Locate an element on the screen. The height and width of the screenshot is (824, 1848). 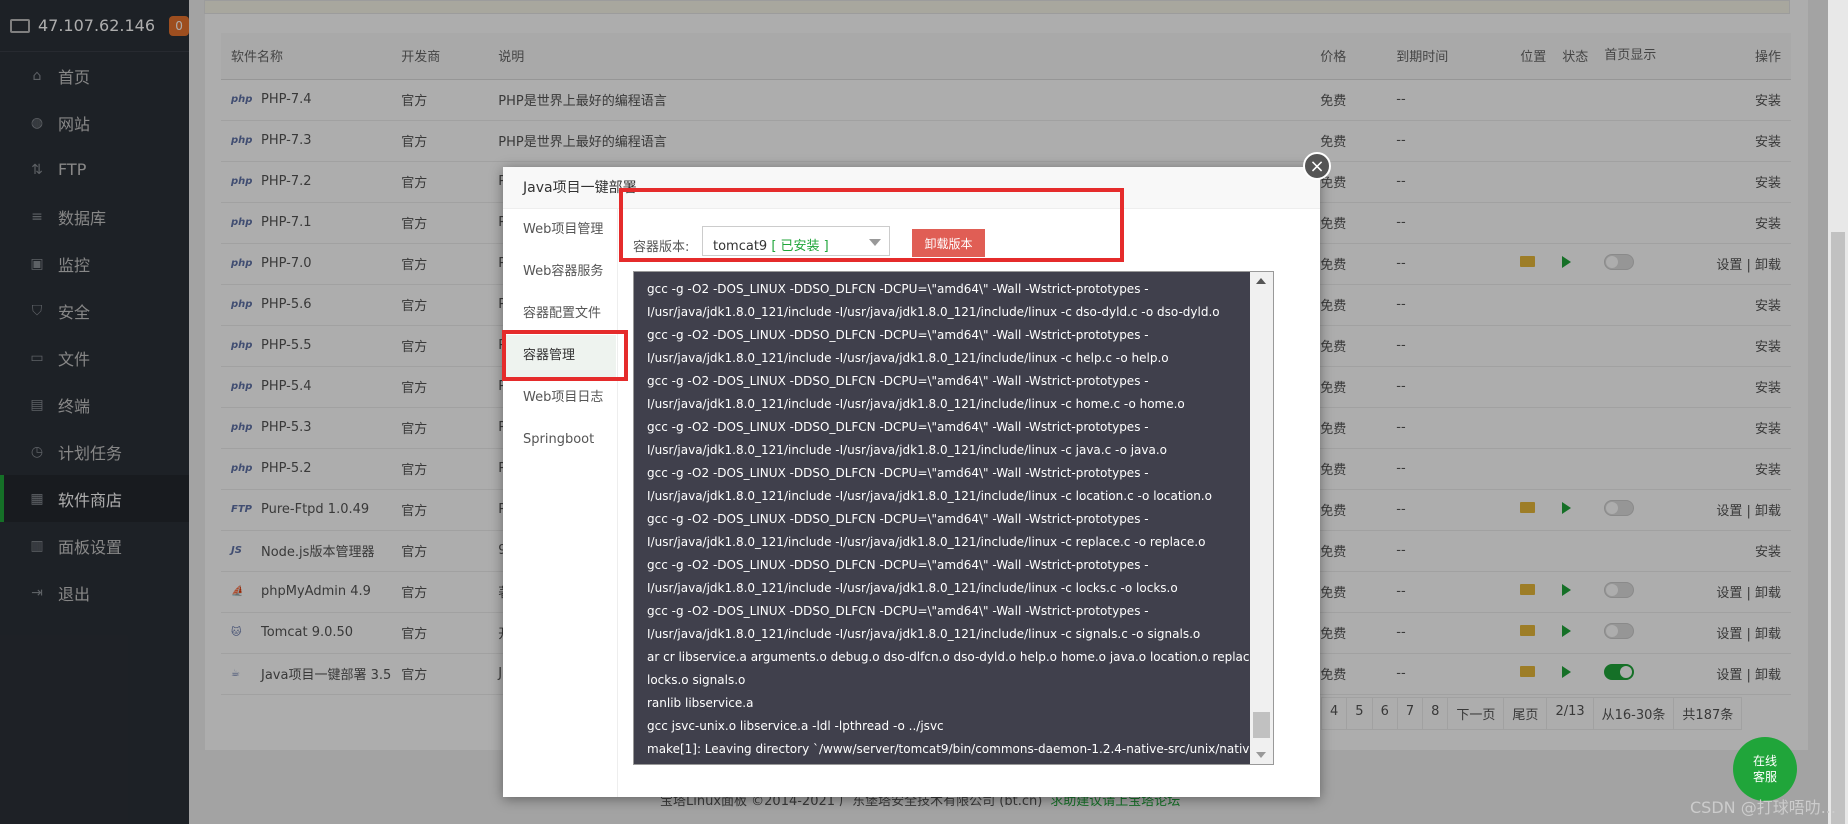
log-scrollbar is located at coordinates (1261, 518).